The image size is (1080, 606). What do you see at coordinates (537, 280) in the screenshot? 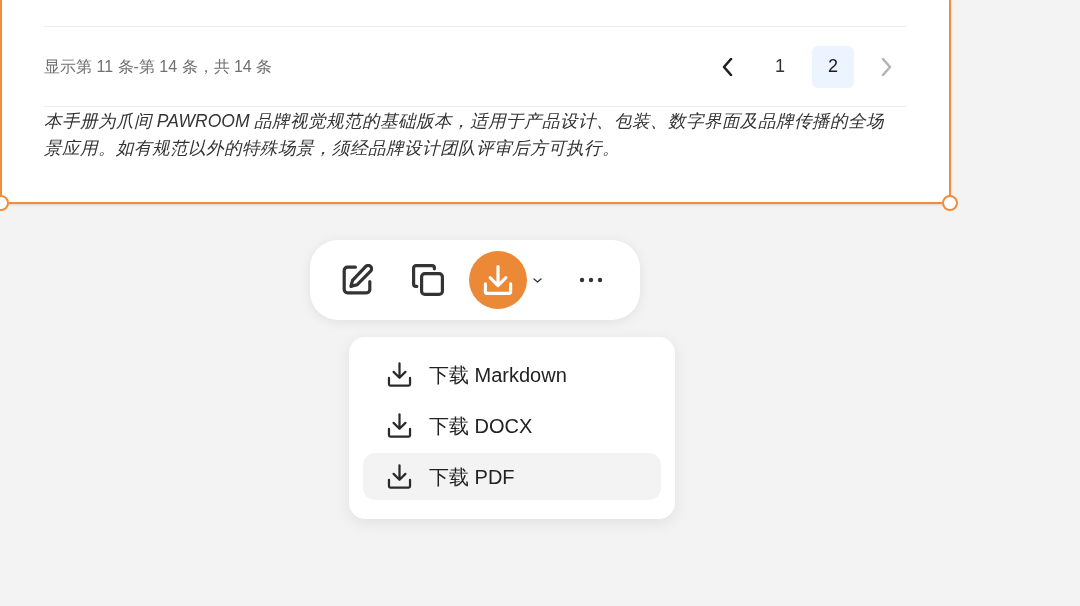
I see `caret-down-icon` at bounding box center [537, 280].